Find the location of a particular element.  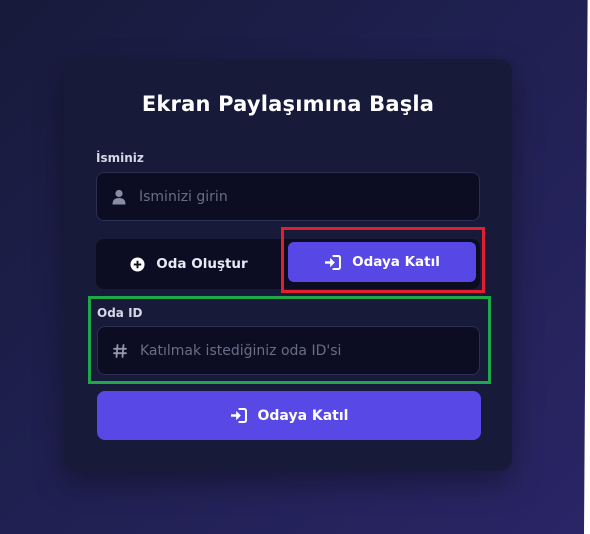

join-room-submit-button: Odaya Katıl is located at coordinates (289, 415).